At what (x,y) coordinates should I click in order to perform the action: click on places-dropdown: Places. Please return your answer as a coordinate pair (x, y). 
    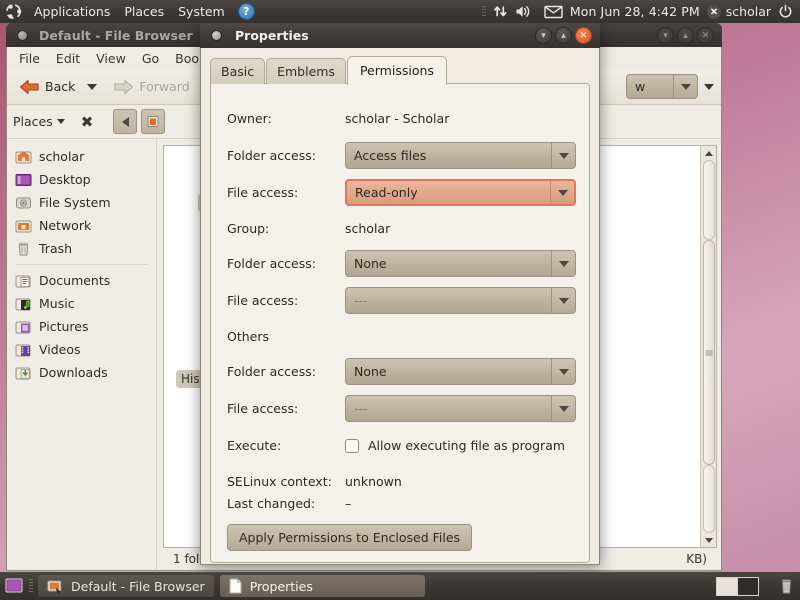
    Looking at the image, I should click on (39, 121).